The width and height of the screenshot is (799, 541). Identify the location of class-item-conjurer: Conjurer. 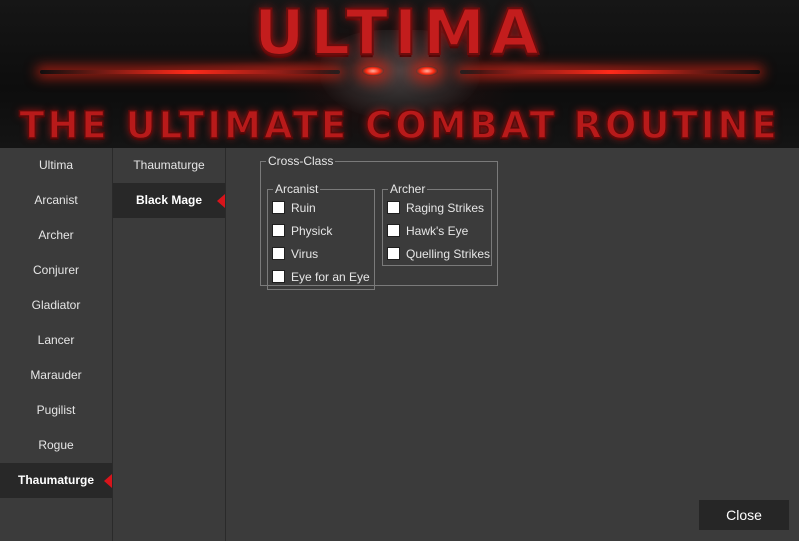
(56, 270).